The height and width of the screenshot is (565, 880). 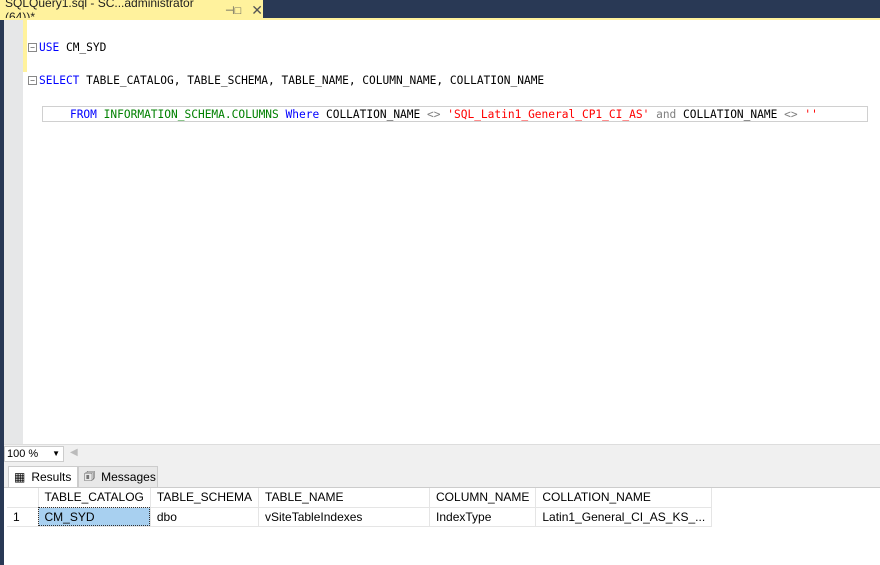 What do you see at coordinates (90, 475) in the screenshot?
I see `messages-icon: 🗊` at bounding box center [90, 475].